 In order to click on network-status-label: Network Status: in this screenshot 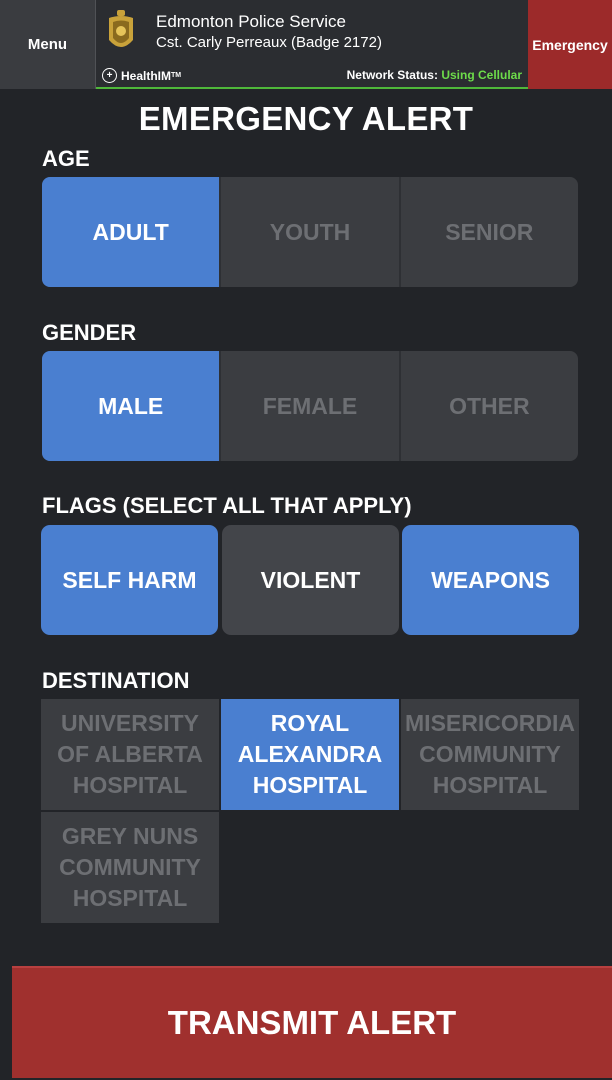, I will do `click(392, 75)`.